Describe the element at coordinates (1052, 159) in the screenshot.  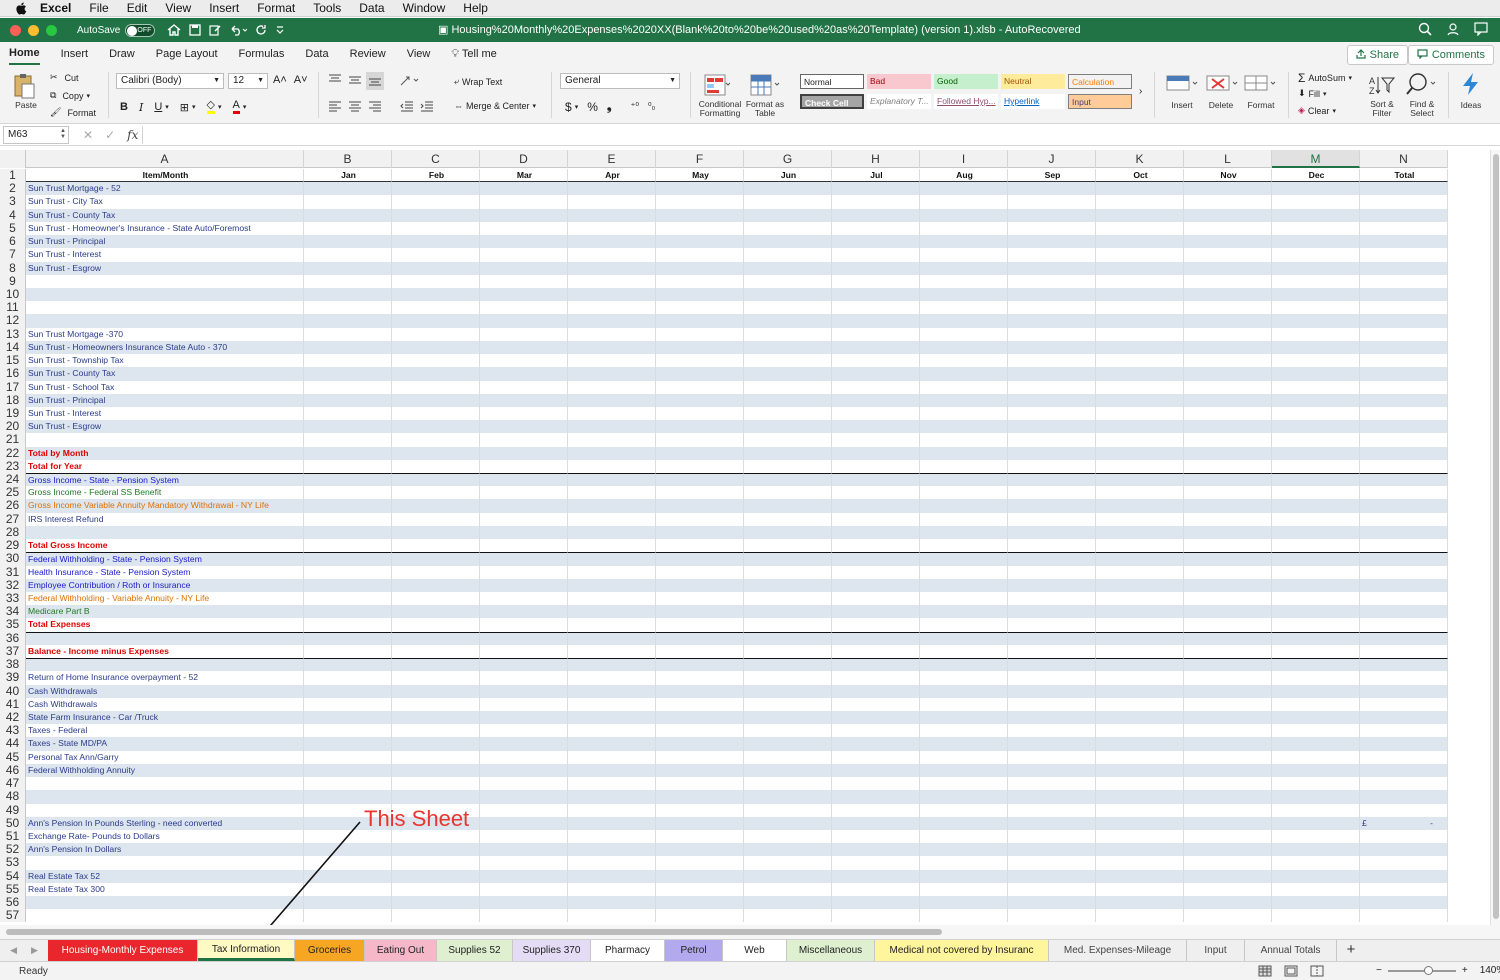
I see `column-header-j: J` at that location.